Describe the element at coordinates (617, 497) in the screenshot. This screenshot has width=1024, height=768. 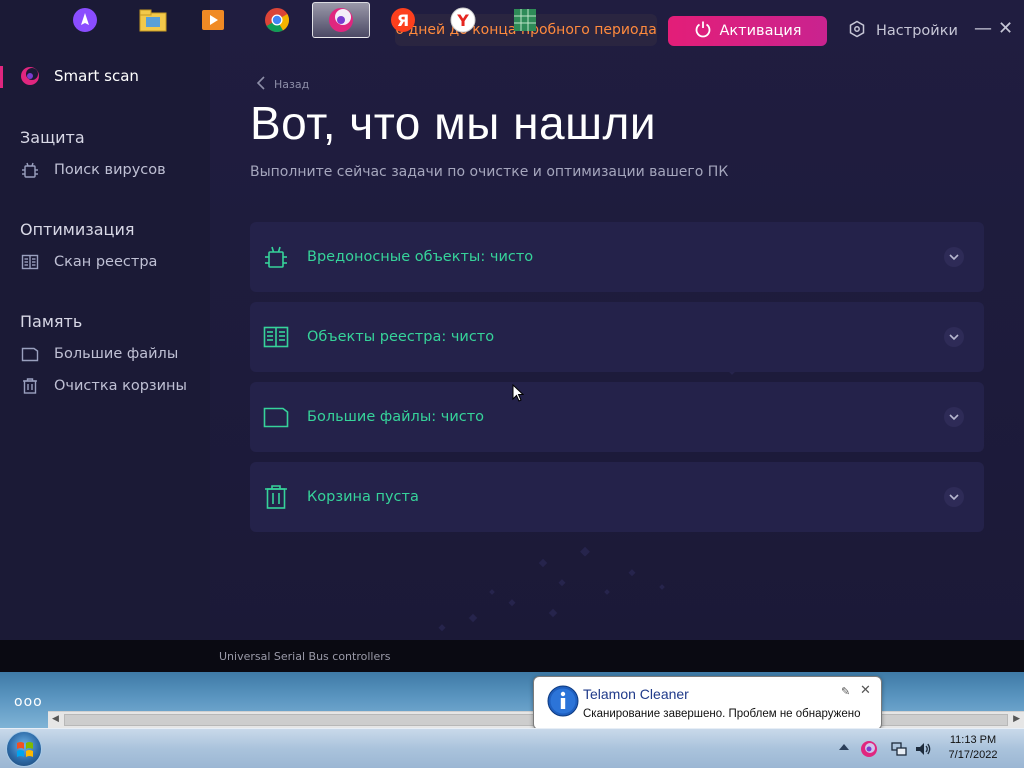
I see `result-card-recycle-bin: Корзина пуста` at that location.